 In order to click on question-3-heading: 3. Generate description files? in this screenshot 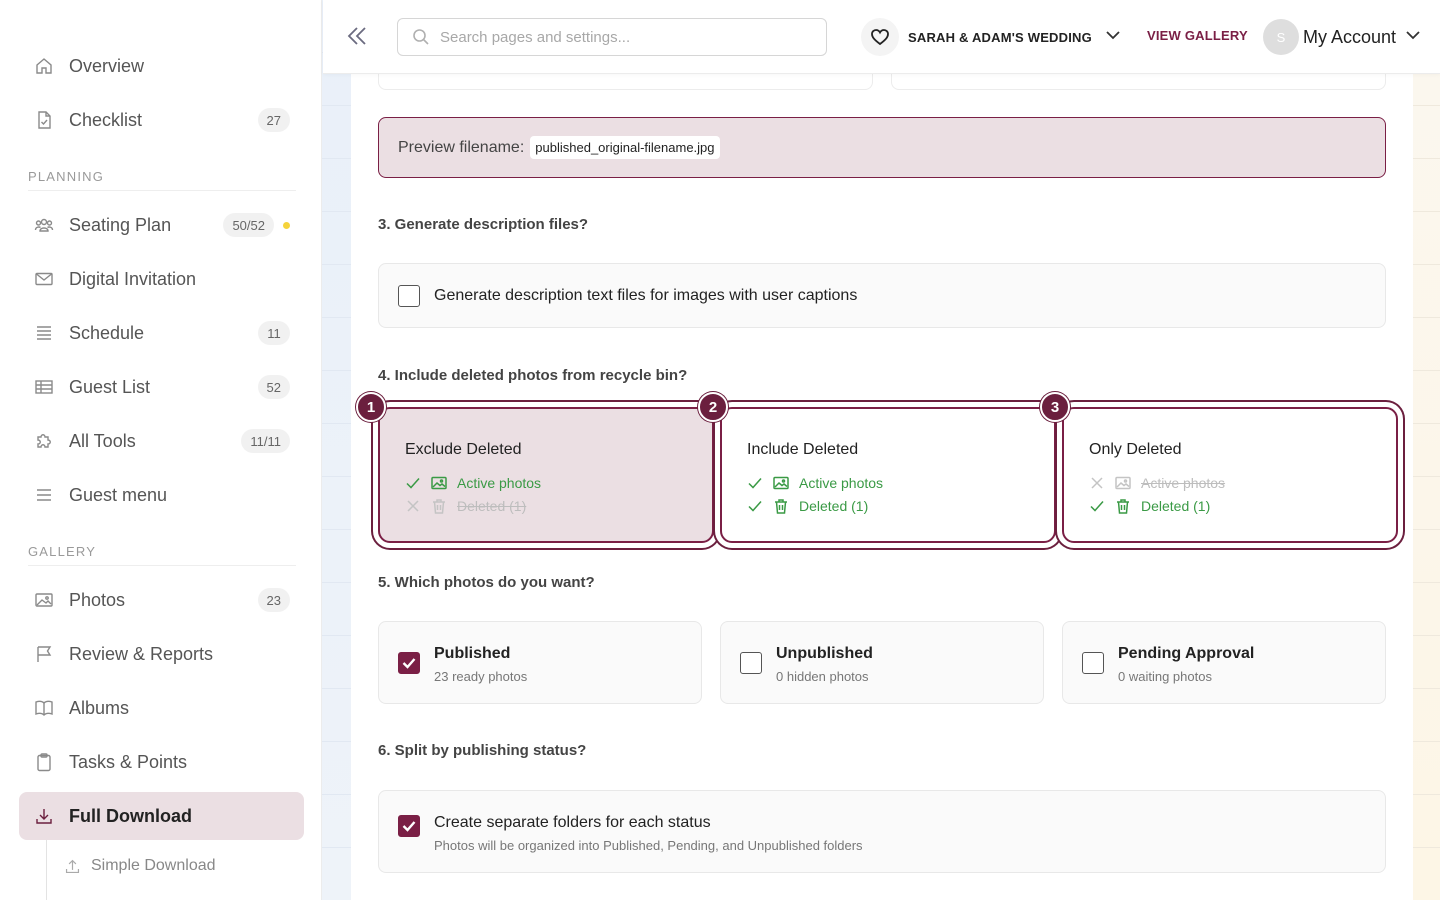, I will do `click(483, 224)`.